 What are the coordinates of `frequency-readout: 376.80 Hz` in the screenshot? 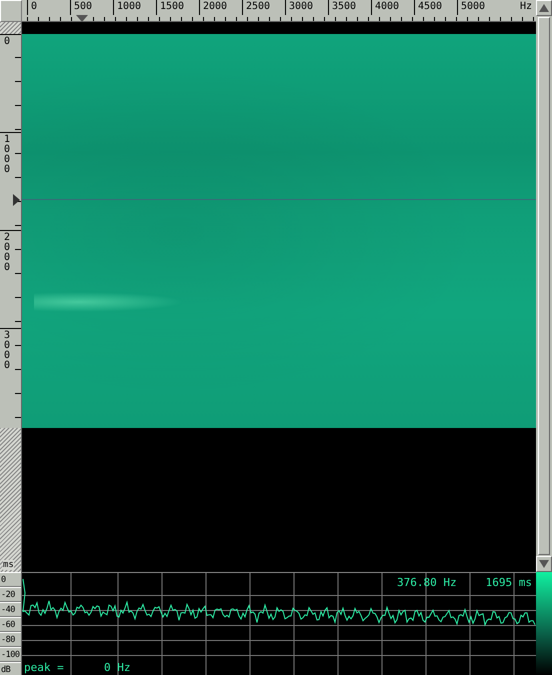 It's located at (427, 582).